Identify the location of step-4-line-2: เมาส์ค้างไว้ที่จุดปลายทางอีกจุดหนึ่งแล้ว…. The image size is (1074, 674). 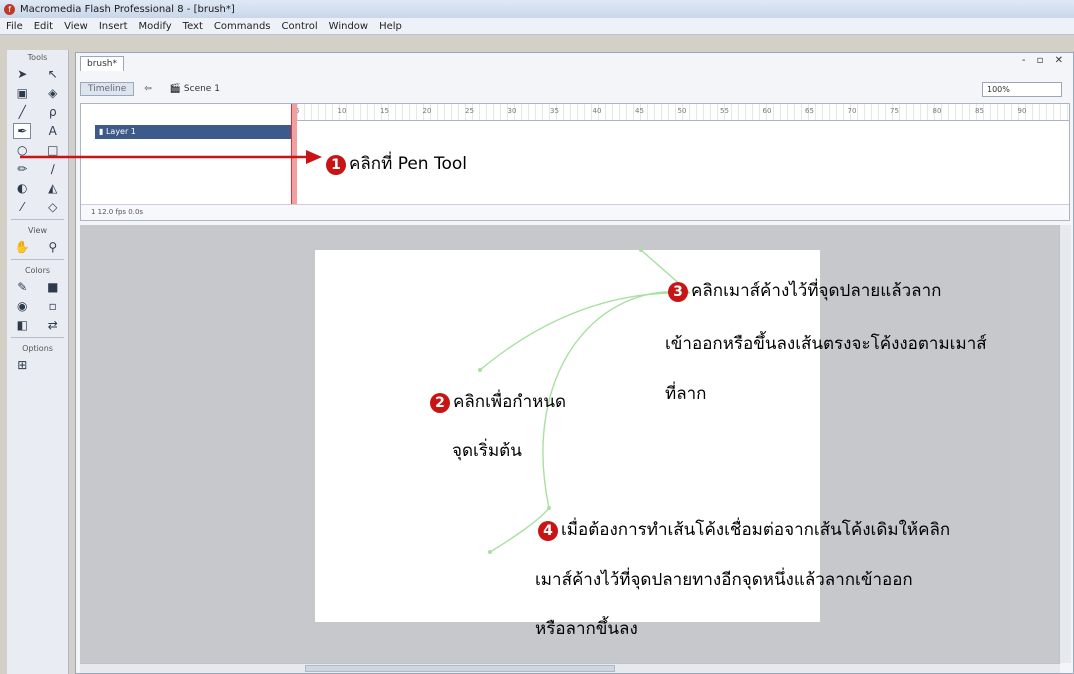
(724, 580).